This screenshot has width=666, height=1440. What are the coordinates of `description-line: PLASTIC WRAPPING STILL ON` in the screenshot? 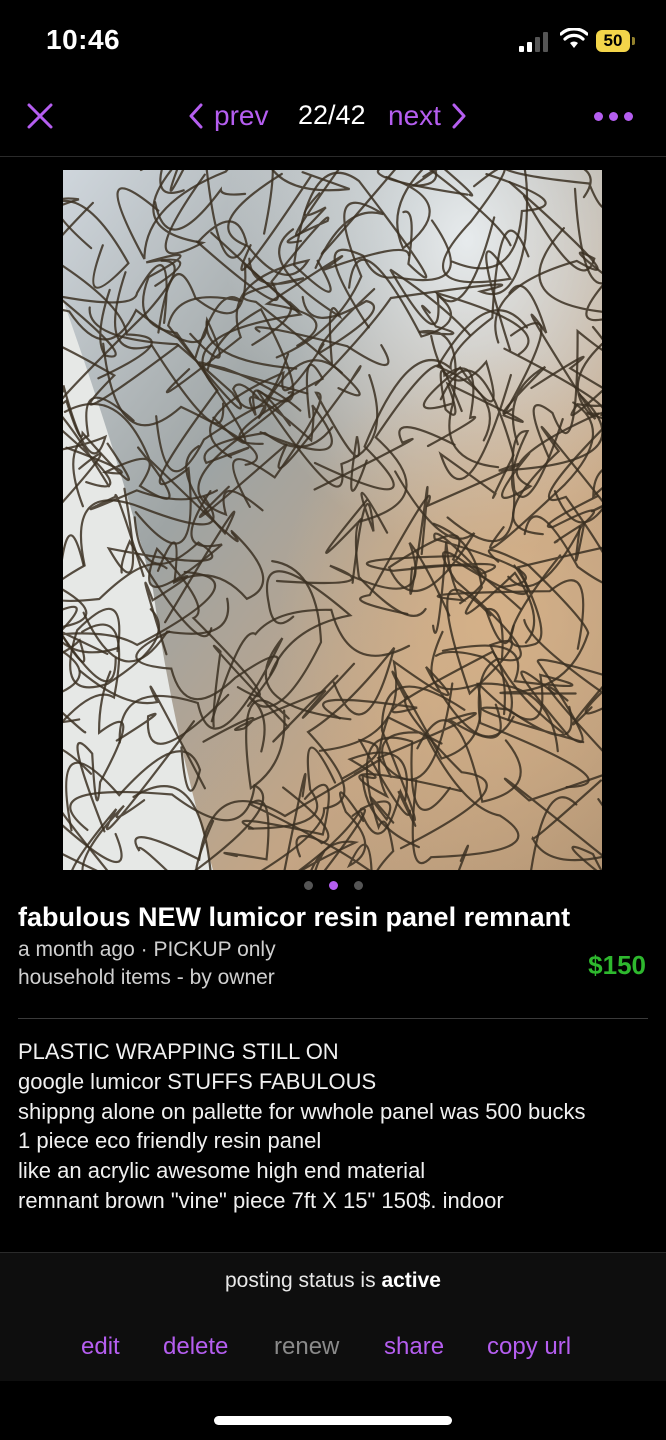 It's located at (178, 1051).